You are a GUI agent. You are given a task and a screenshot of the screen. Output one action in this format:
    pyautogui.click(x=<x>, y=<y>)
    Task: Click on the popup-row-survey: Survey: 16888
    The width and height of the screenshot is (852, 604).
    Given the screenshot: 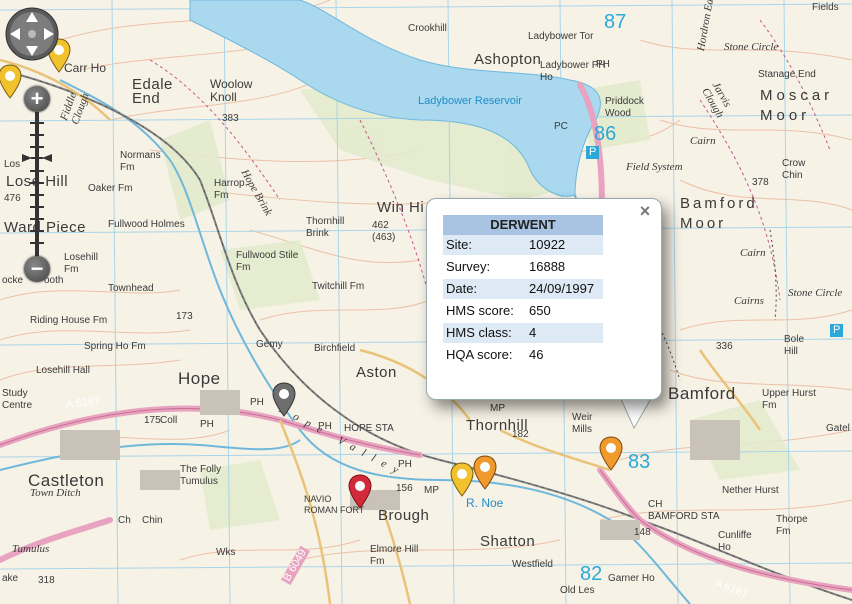 What is the action you would take?
    pyautogui.click(x=523, y=267)
    